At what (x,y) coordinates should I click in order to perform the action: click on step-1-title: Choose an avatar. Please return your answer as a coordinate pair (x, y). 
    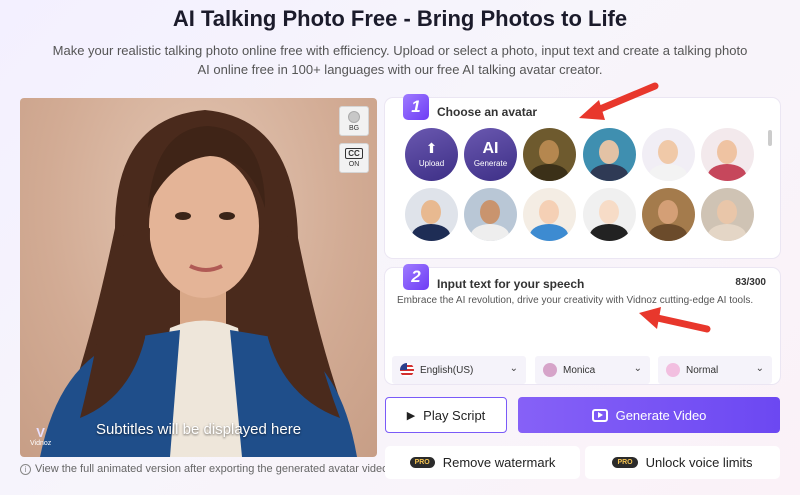
    Looking at the image, I should click on (487, 112).